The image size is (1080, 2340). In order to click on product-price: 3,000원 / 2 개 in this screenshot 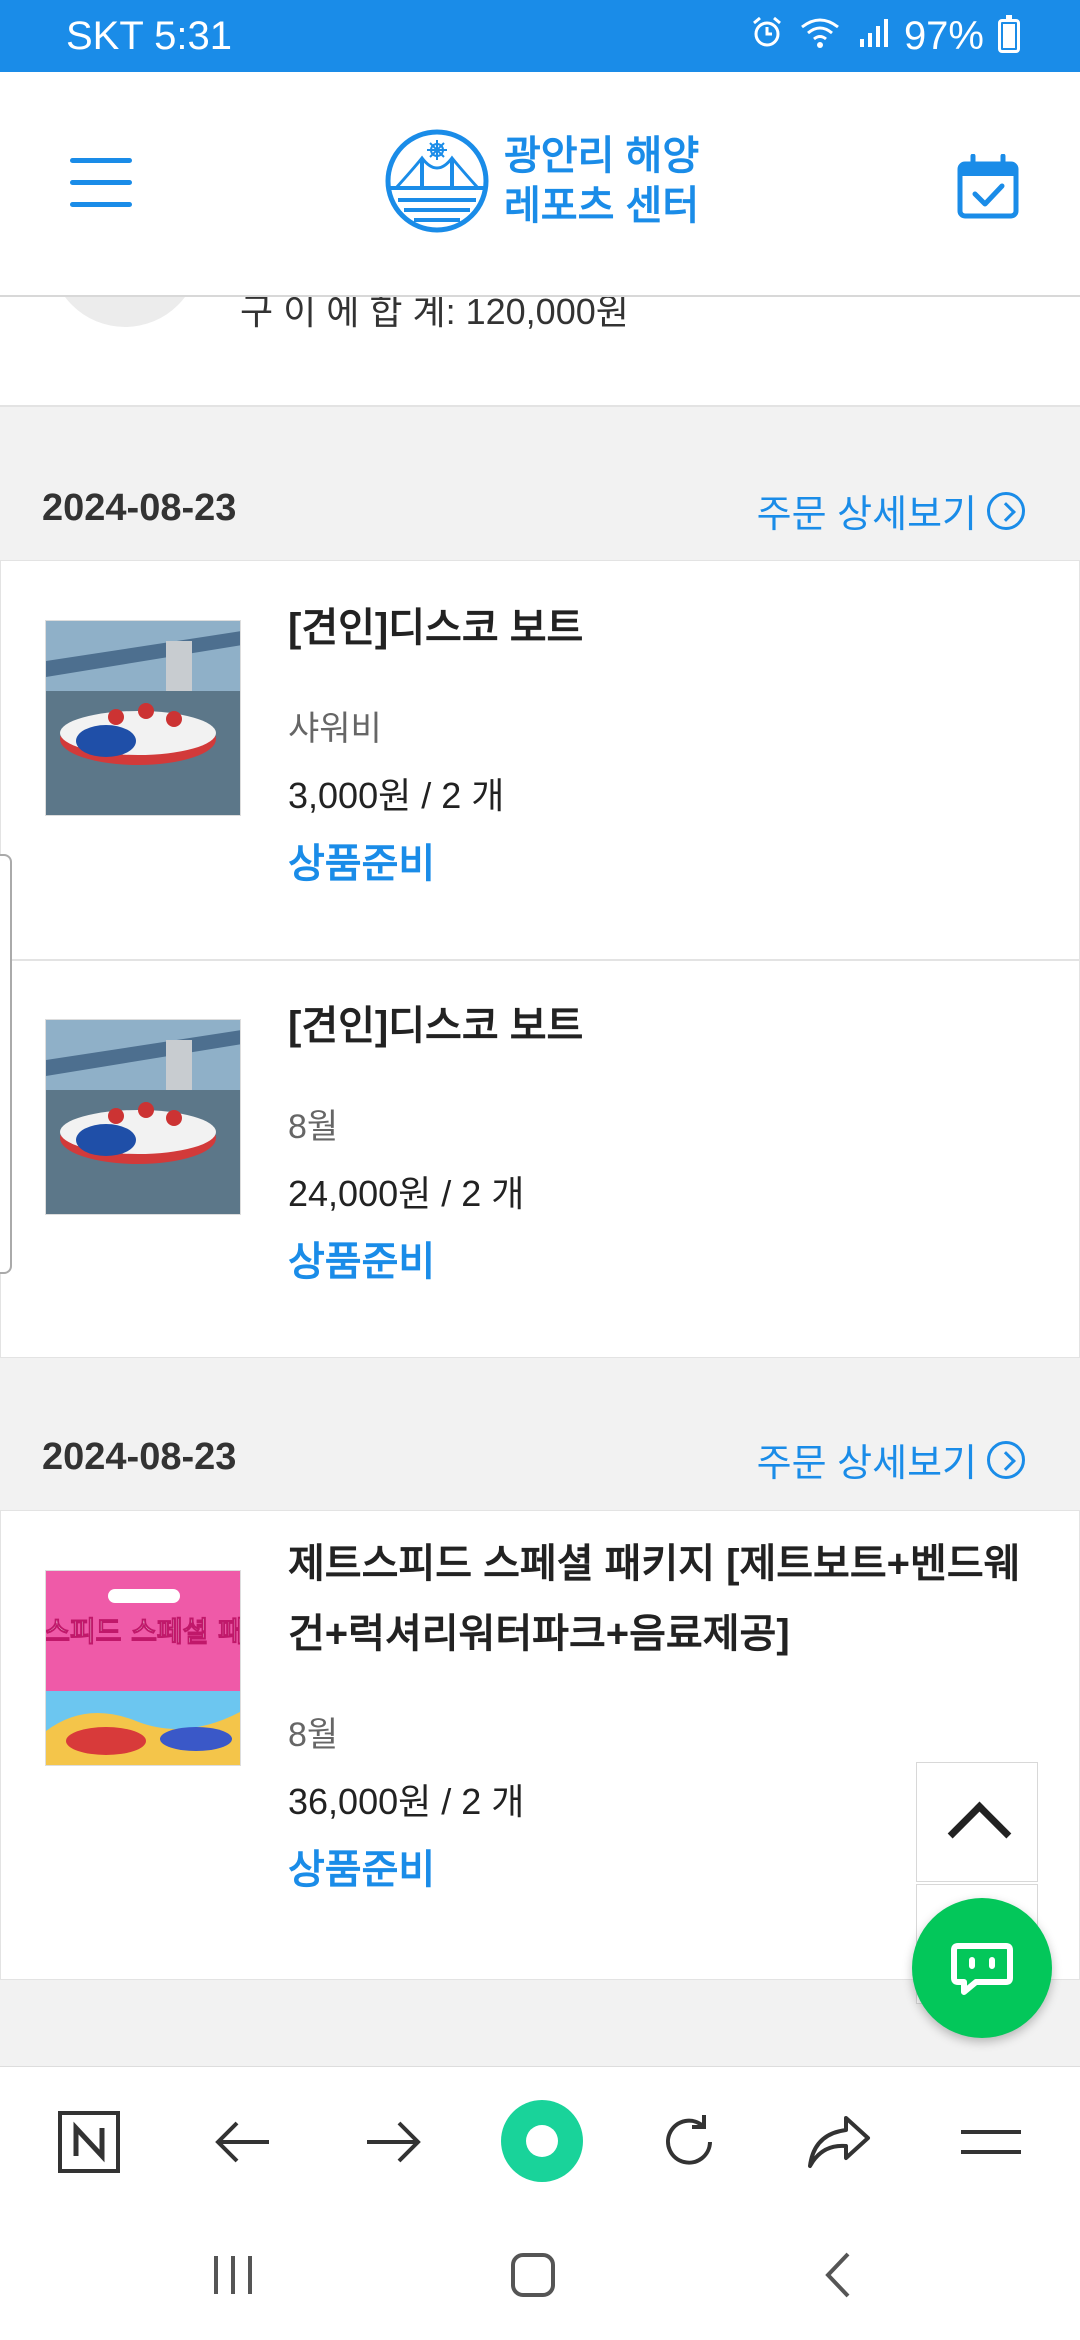, I will do `click(396, 795)`.